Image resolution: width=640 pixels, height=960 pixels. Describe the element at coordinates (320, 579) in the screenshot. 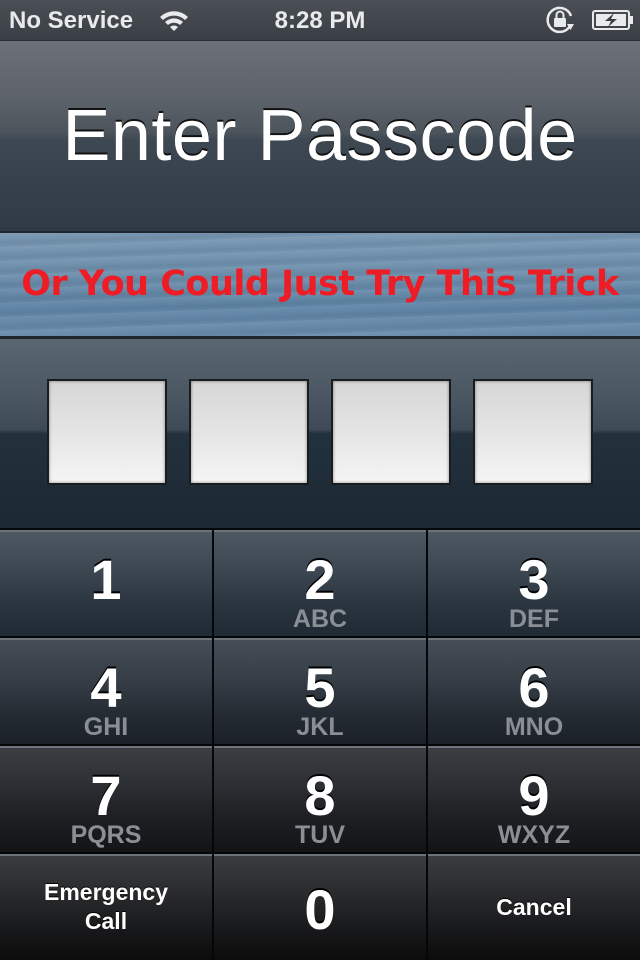

I see `key-digit: 2` at that location.